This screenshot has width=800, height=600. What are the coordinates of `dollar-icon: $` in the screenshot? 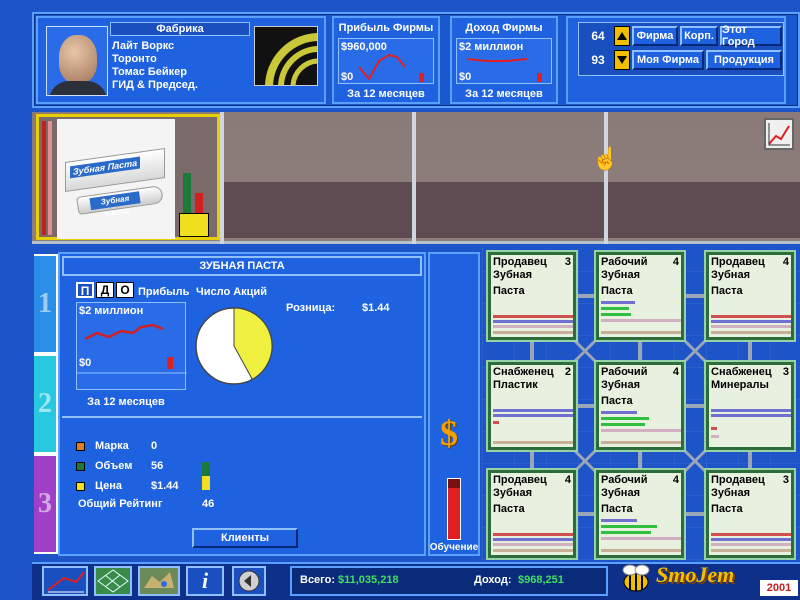 It's located at (449, 433).